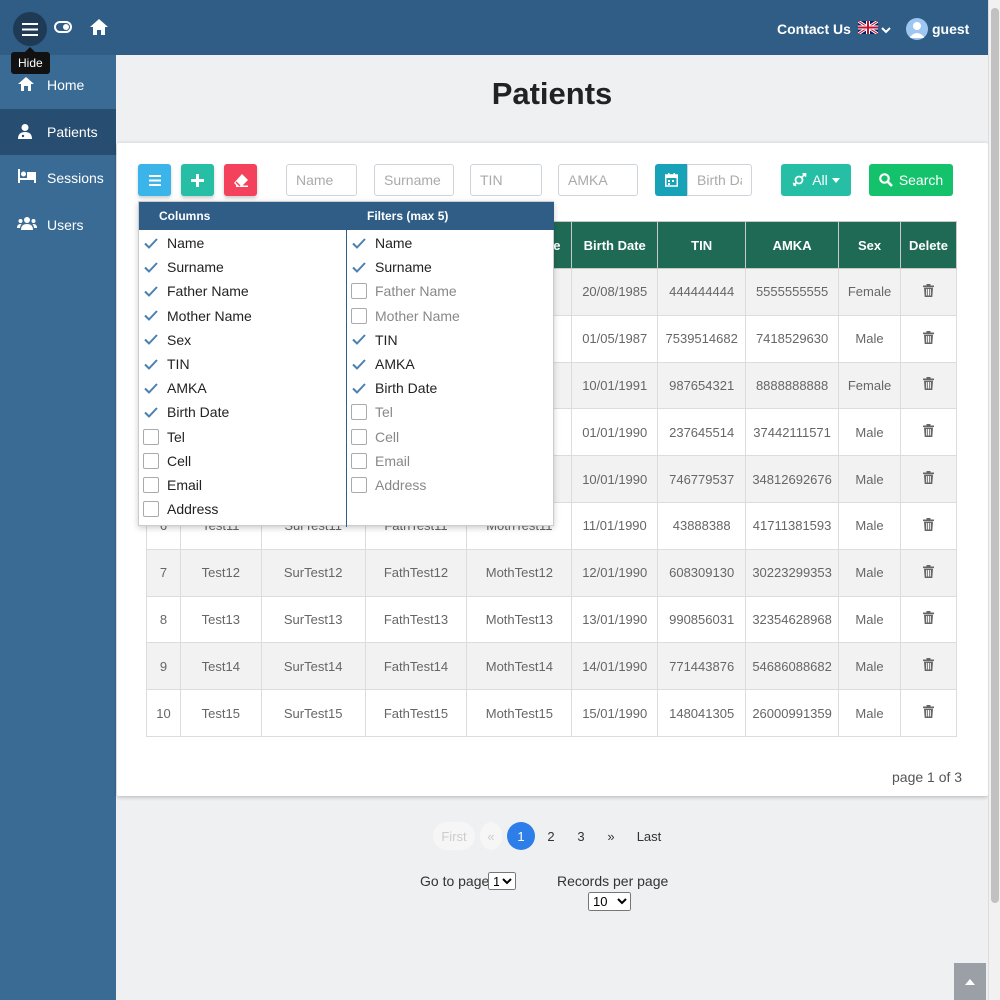  What do you see at coordinates (405, 316) in the screenshot?
I see `filter-option: Mother Name` at bounding box center [405, 316].